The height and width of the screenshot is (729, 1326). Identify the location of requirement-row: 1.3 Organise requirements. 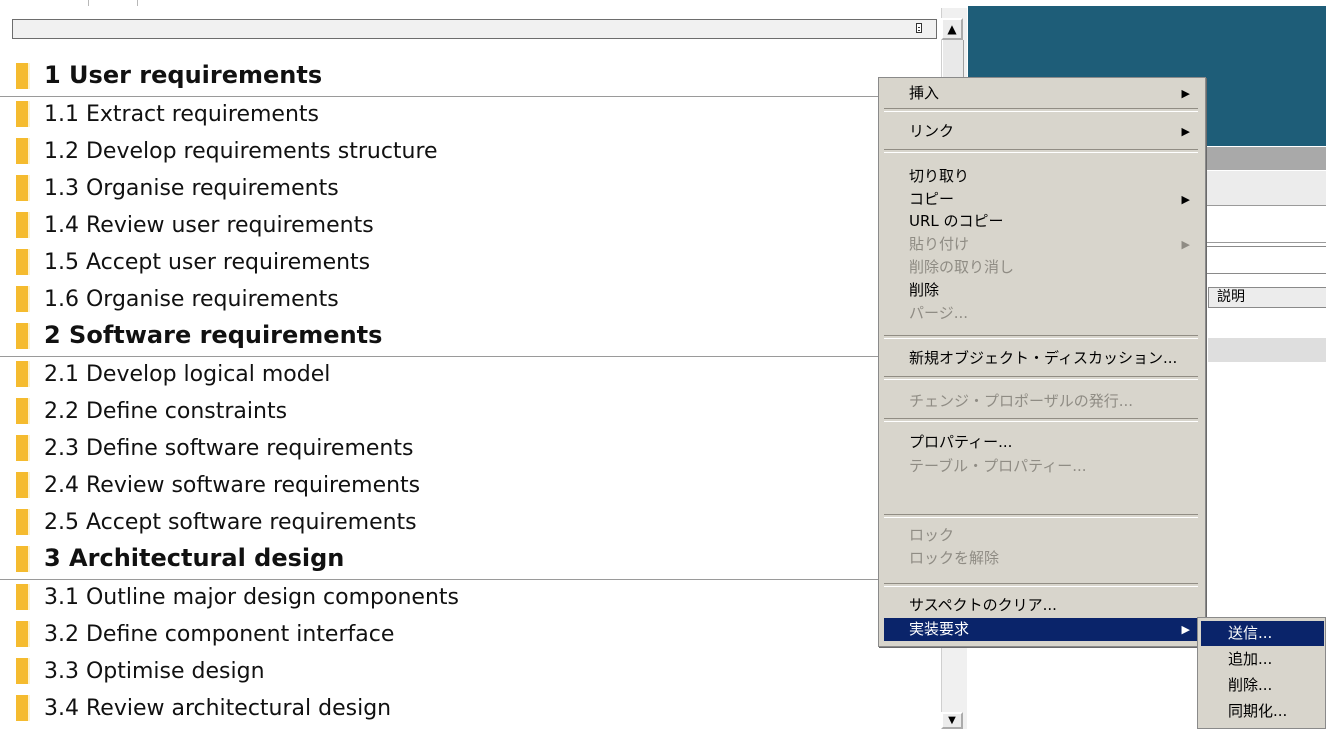
(465, 189).